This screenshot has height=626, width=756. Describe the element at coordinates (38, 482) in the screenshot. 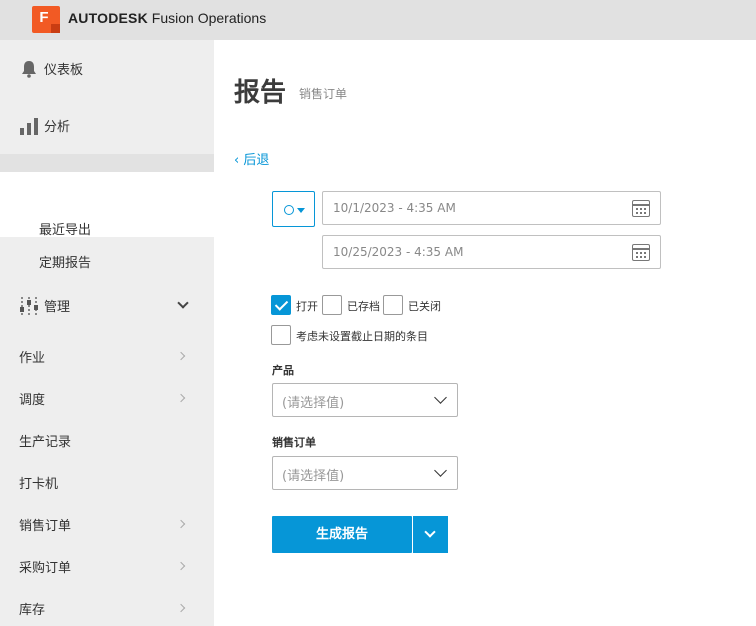

I see `sidebar-item-time-clock: 打卡机` at that location.